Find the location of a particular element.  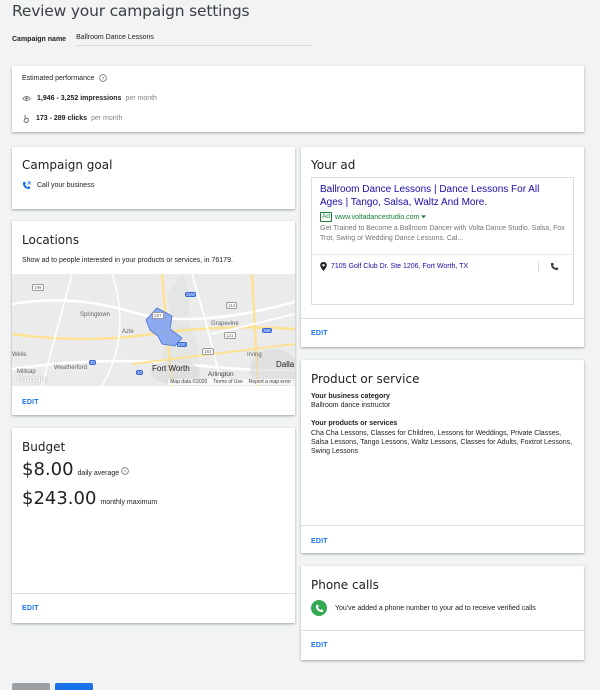

map-label-irving: Irving is located at coordinates (254, 355).